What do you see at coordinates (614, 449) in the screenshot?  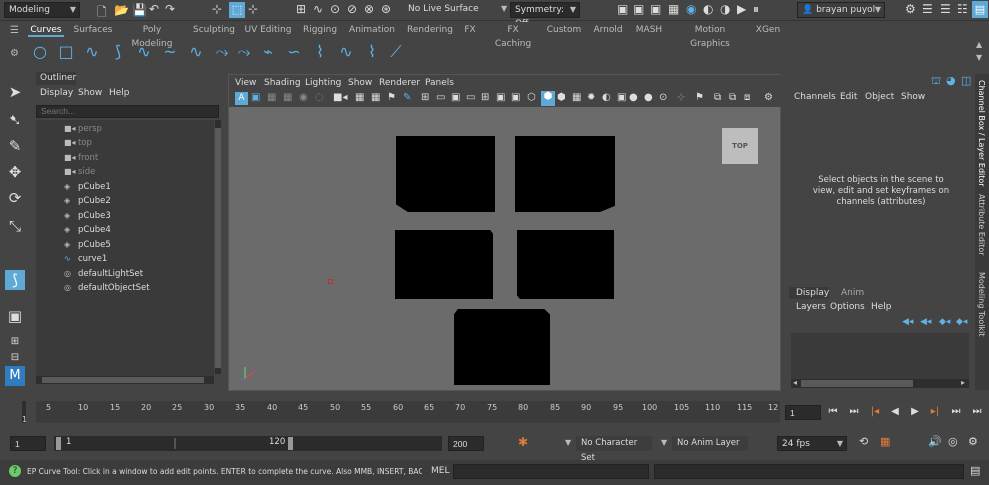 I see `character-set-menu: No Character Set` at bounding box center [614, 449].